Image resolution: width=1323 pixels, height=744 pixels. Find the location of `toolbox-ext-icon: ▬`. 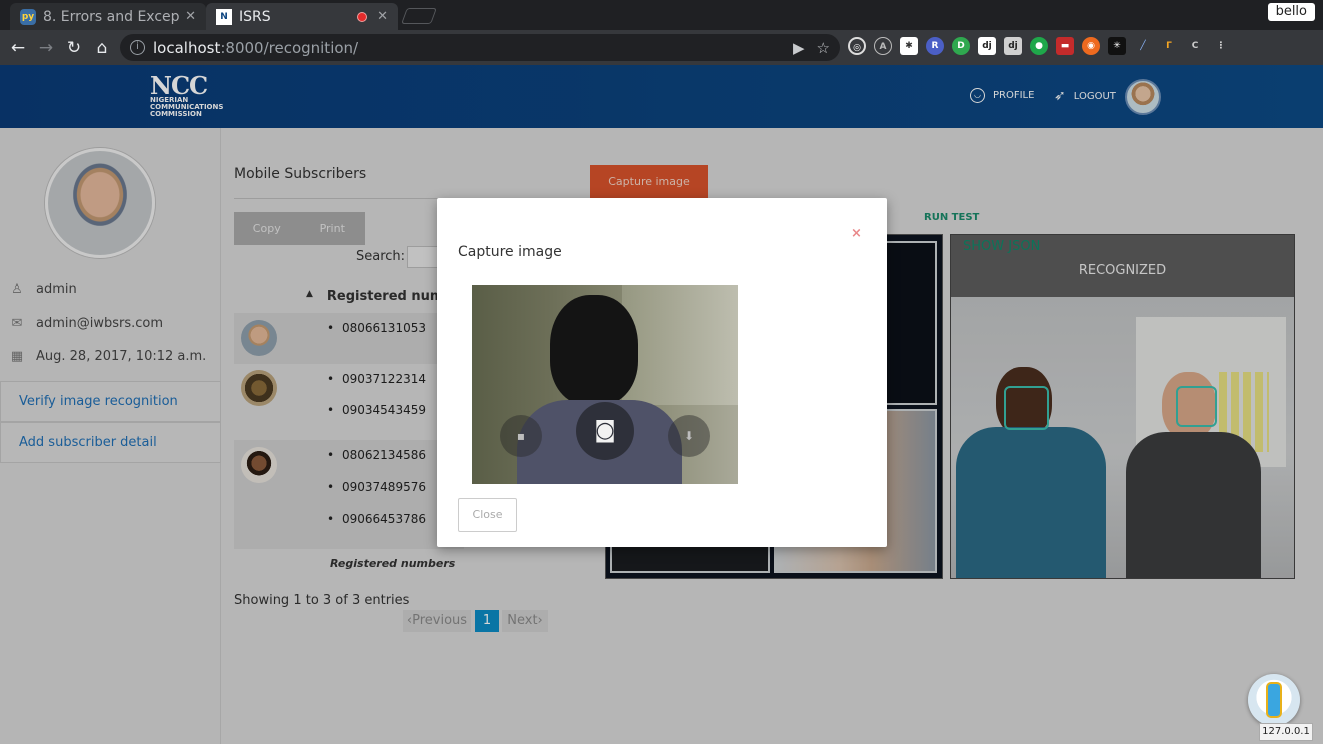

toolbox-ext-icon: ▬ is located at coordinates (1065, 46).